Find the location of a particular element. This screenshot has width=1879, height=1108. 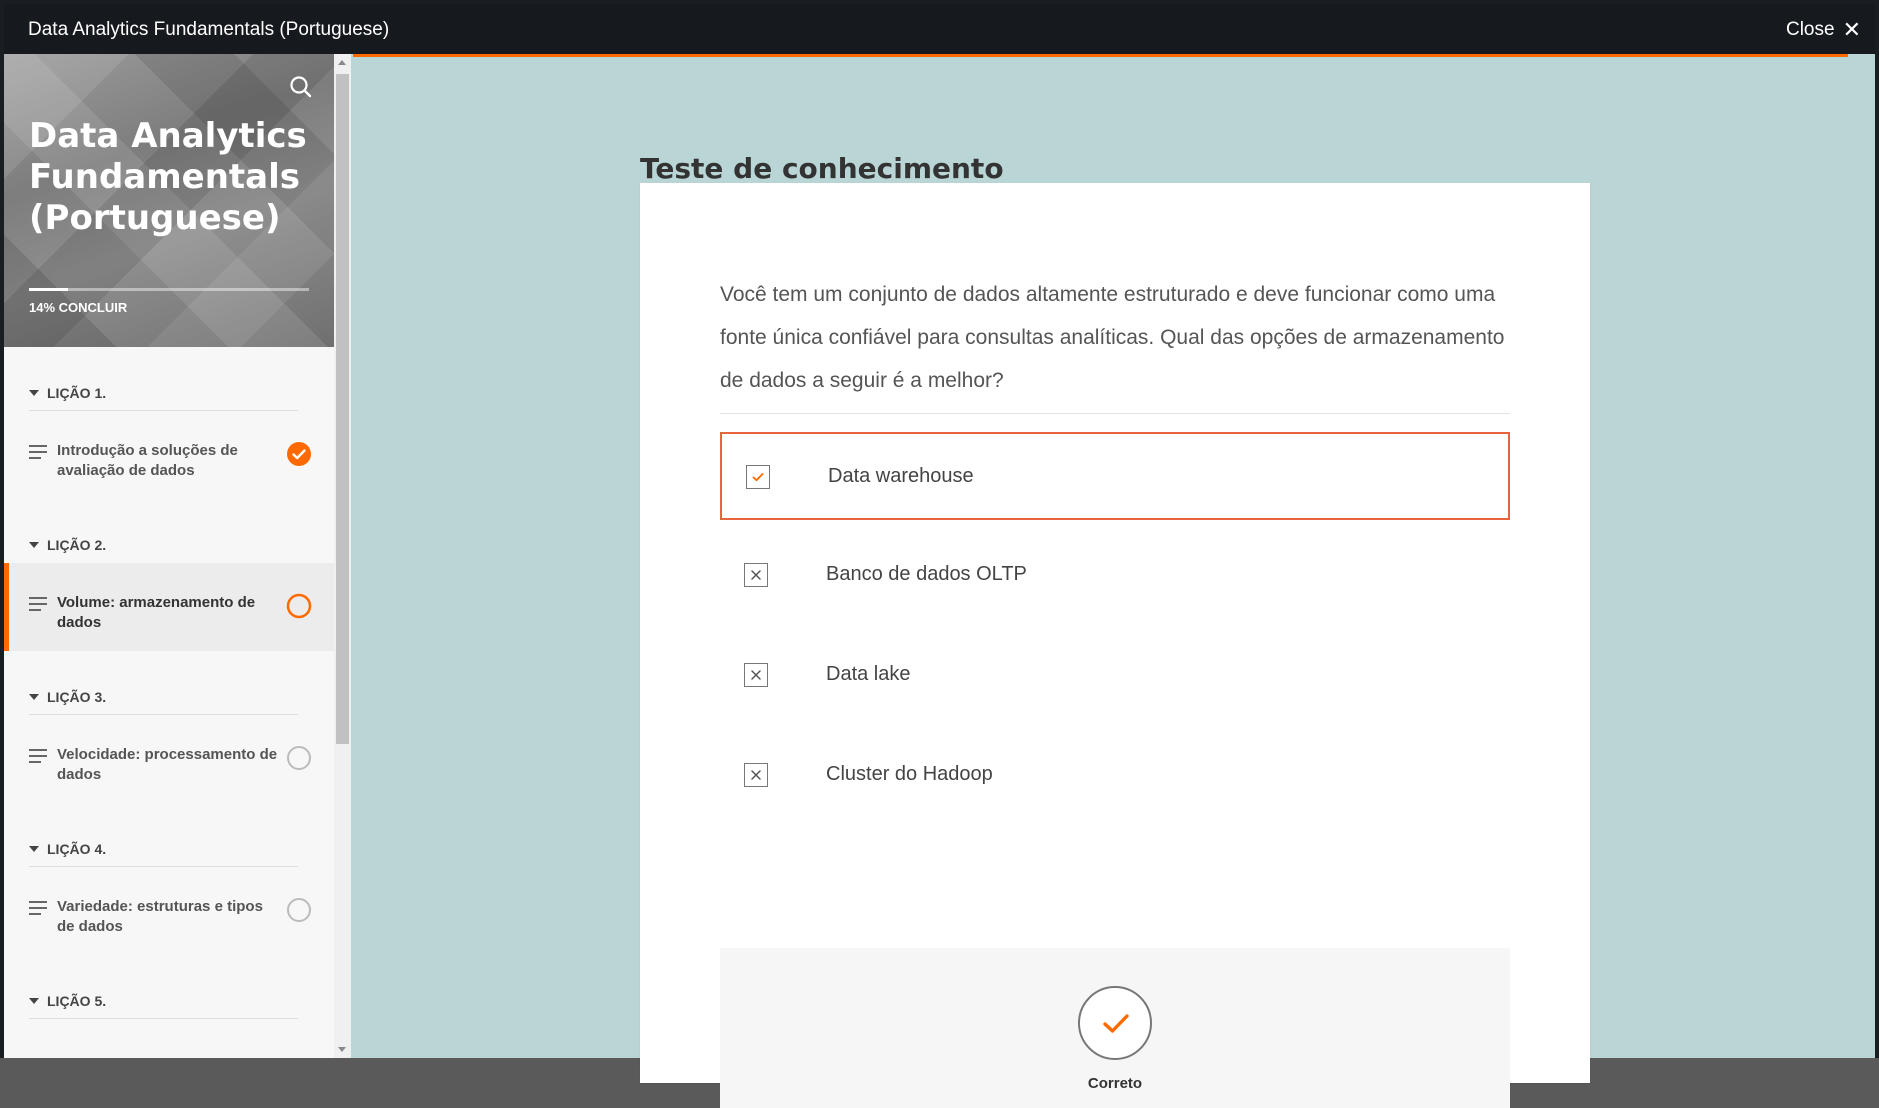

lesson-label: LIÇÃO 1. is located at coordinates (77, 393).